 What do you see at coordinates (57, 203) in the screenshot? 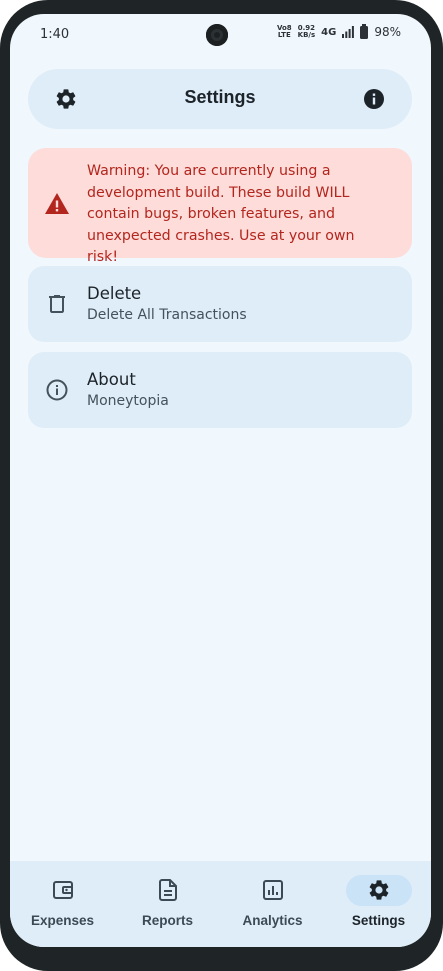
I see `warning-triangle-icon` at bounding box center [57, 203].